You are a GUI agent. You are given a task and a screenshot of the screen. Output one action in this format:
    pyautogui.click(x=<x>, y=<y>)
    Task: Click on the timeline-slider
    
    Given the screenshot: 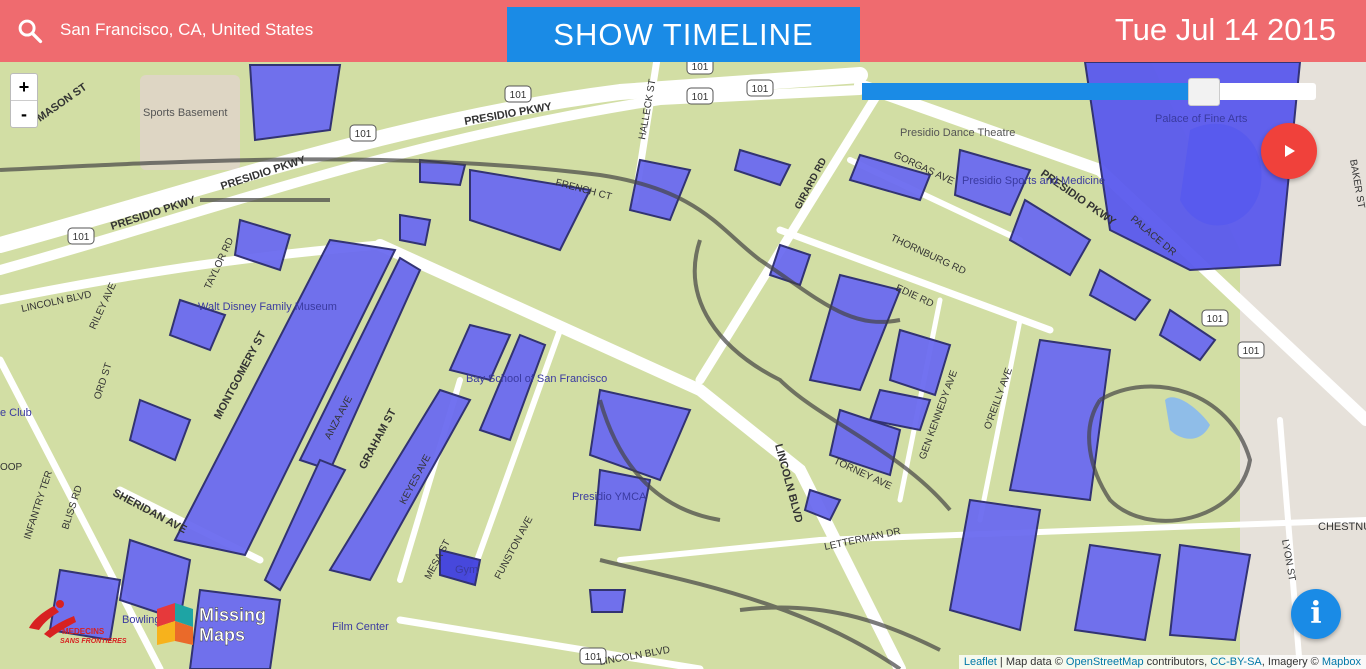 What is the action you would take?
    pyautogui.click(x=1089, y=92)
    